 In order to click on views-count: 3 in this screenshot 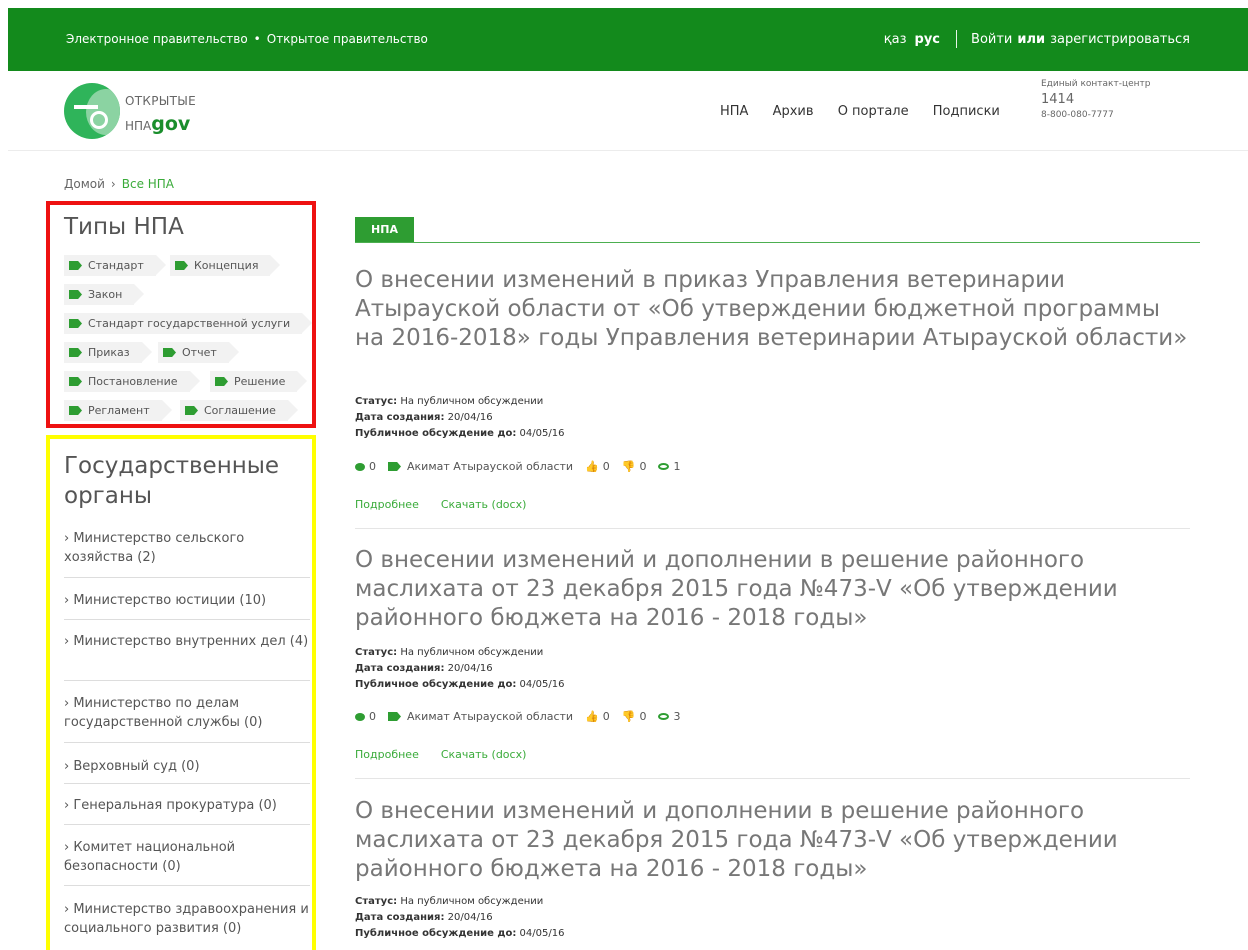, I will do `click(669, 716)`.